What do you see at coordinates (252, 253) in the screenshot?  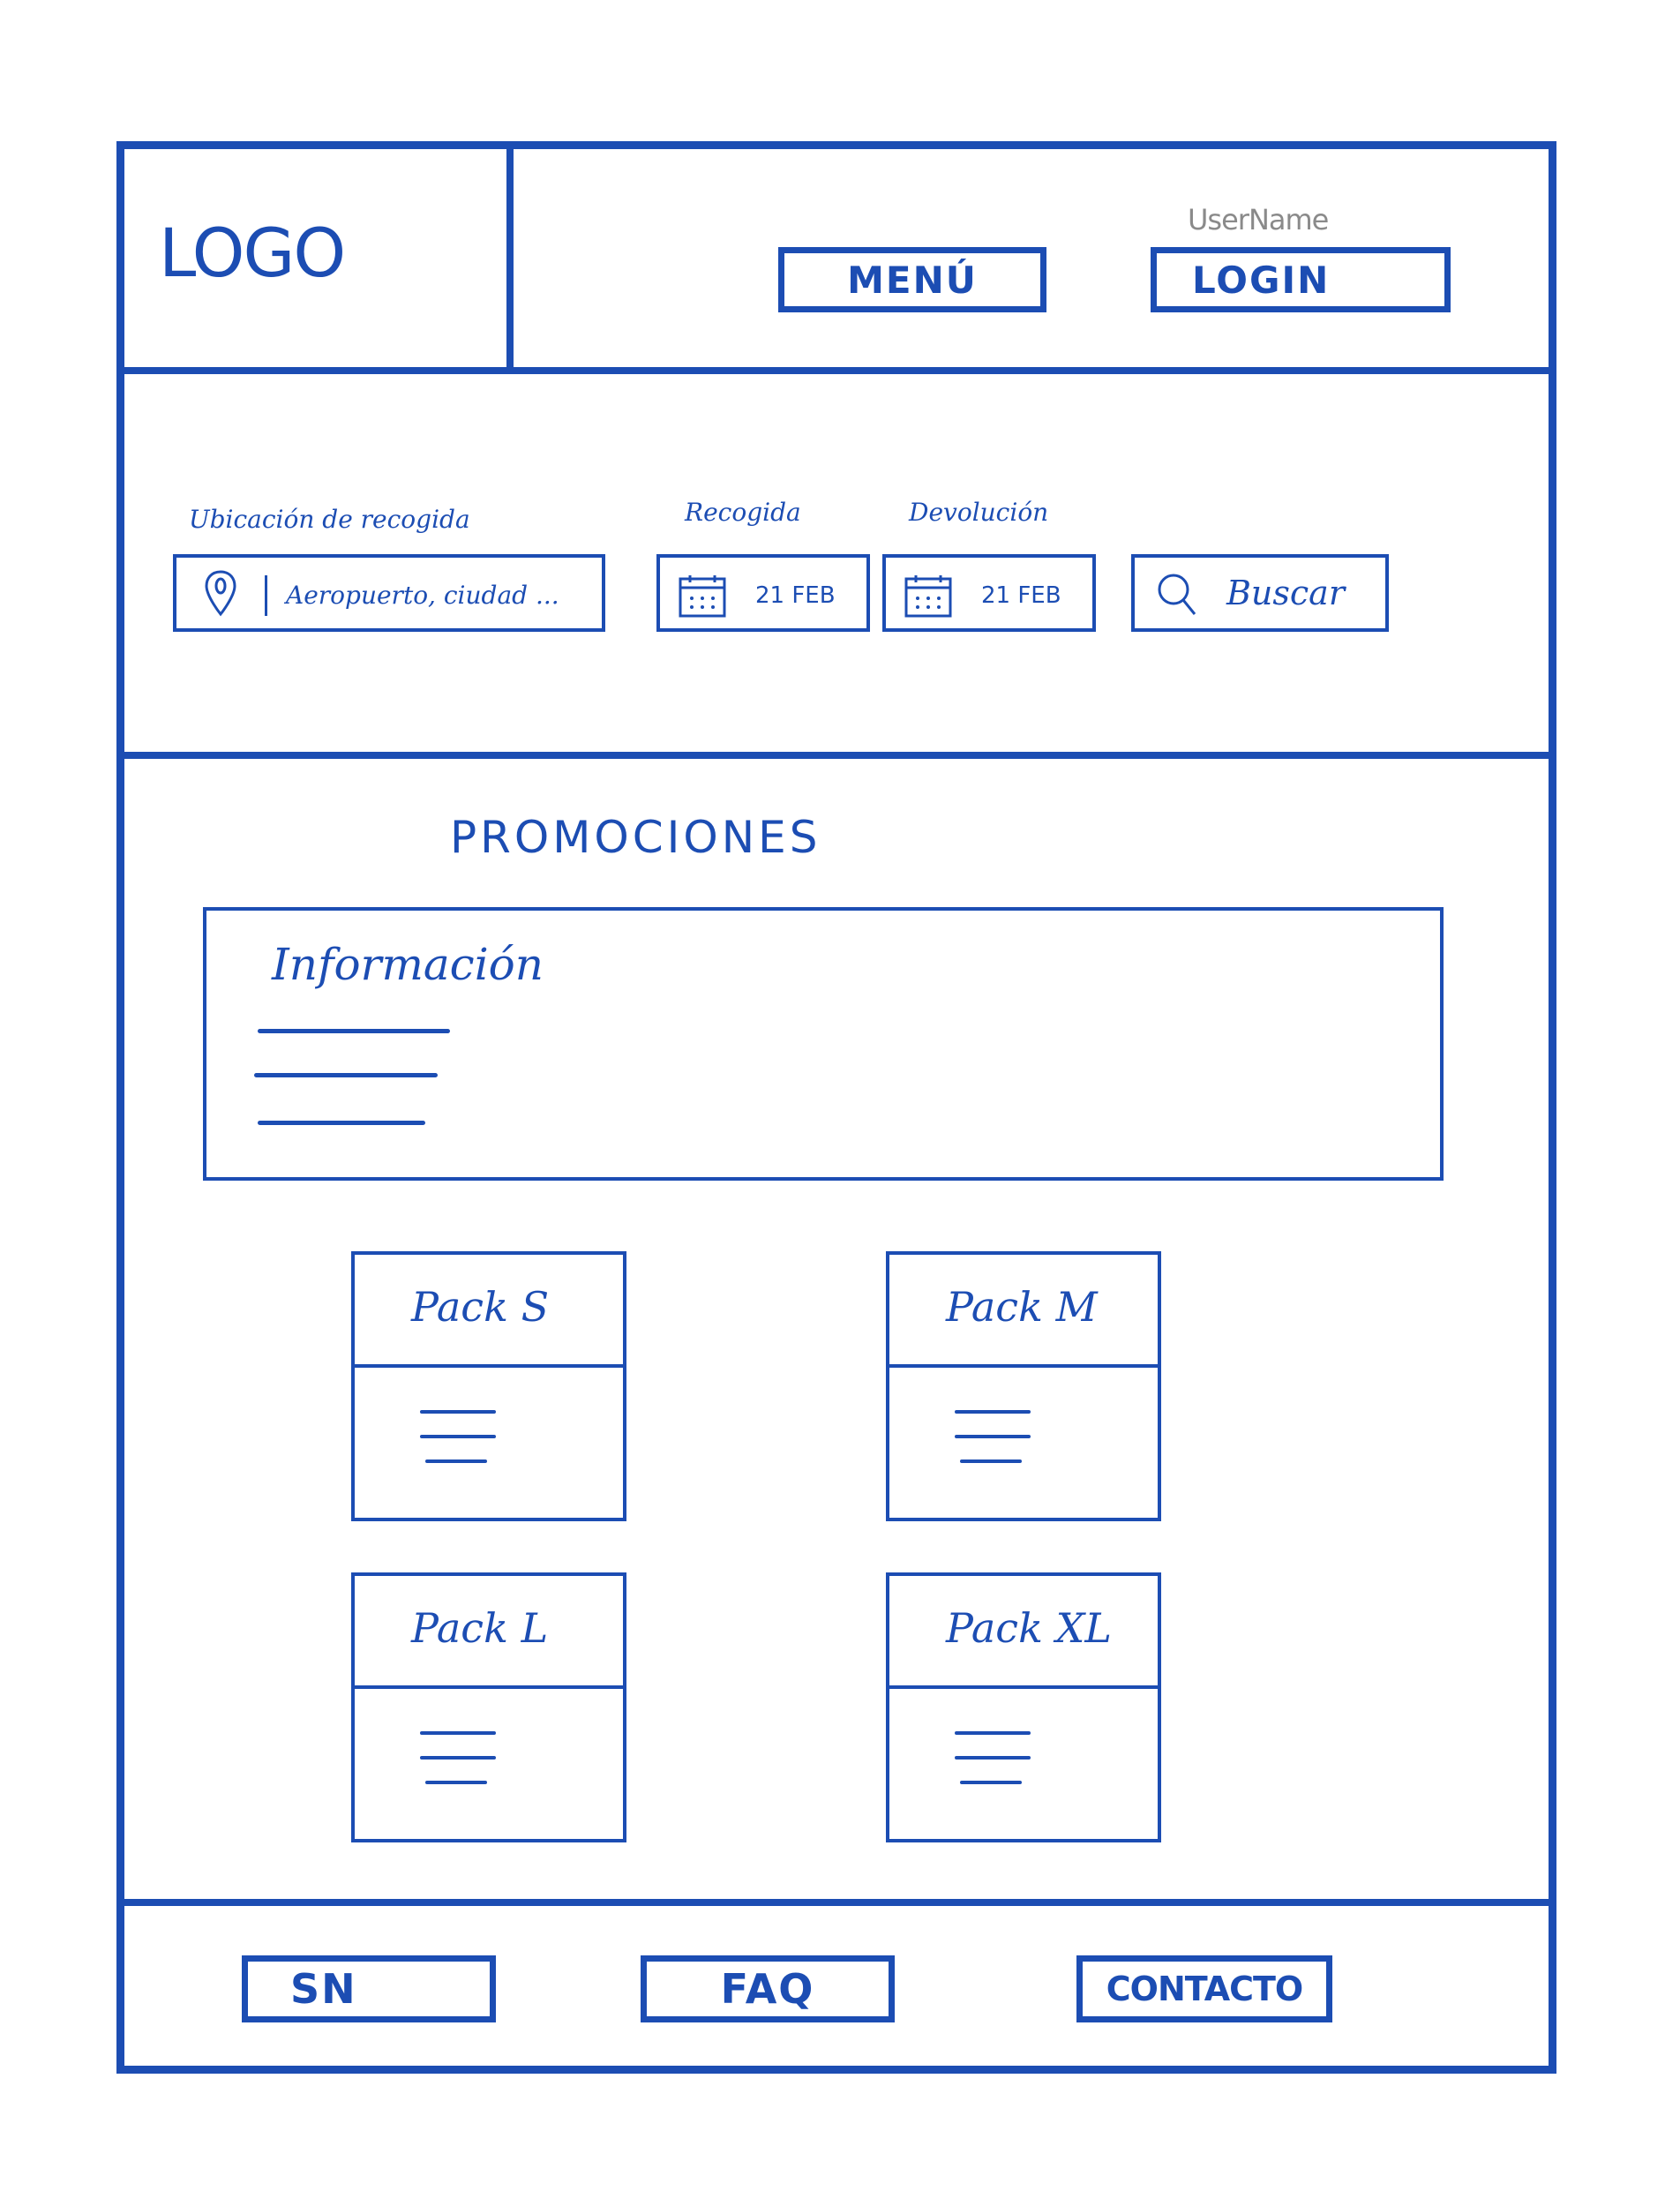 I see `logo: LOGO` at bounding box center [252, 253].